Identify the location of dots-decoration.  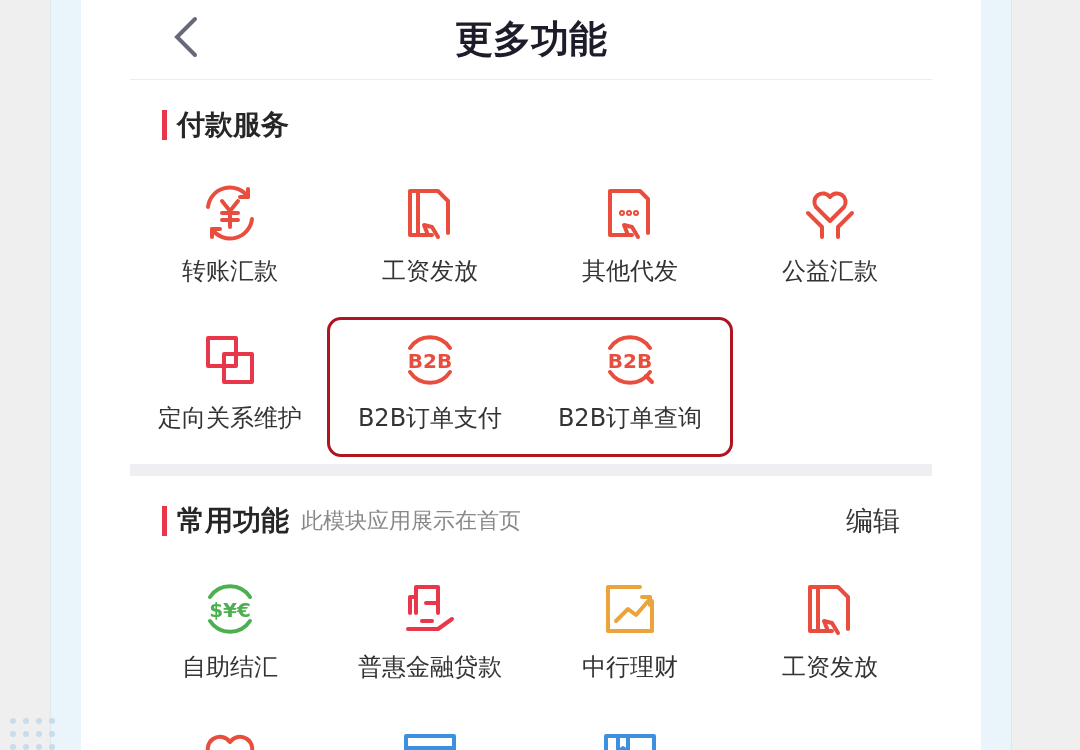
(33, 733).